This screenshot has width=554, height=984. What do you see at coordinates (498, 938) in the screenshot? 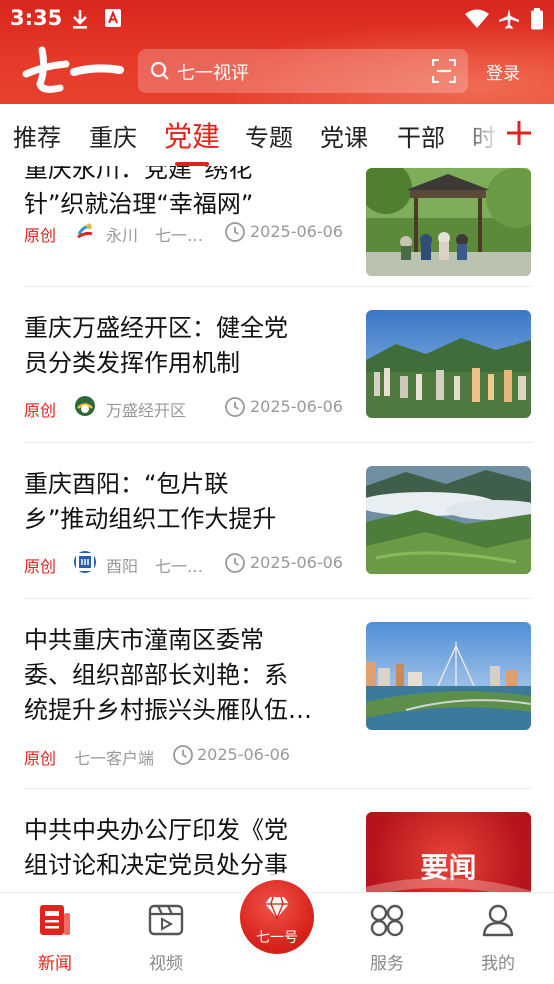
I see `nav-profile: 我的` at bounding box center [498, 938].